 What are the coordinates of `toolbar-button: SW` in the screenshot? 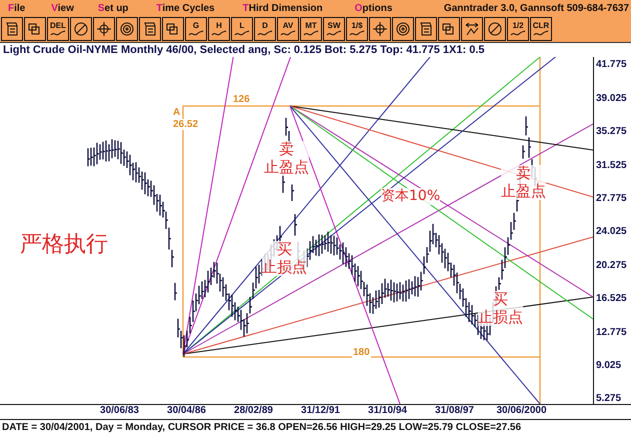 It's located at (334, 29).